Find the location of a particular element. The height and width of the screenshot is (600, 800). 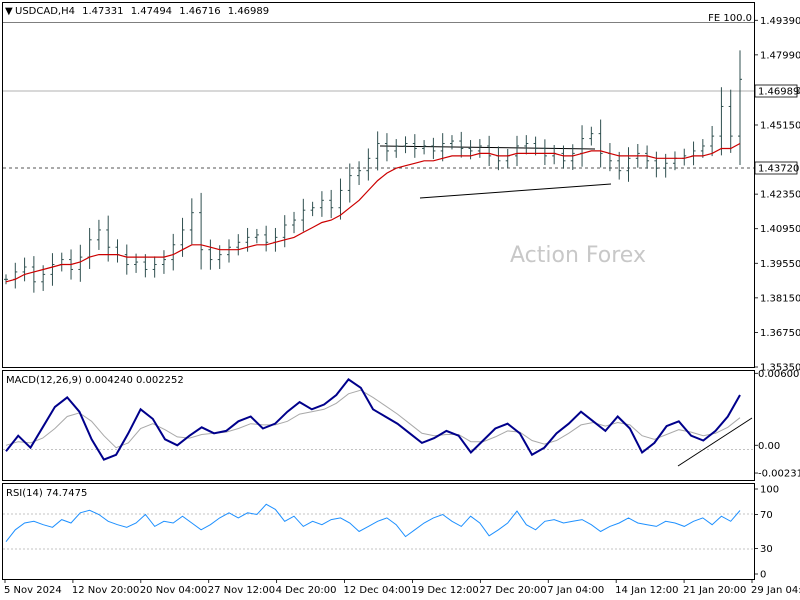

rsi-tick-label: 70 is located at coordinates (766, 515).